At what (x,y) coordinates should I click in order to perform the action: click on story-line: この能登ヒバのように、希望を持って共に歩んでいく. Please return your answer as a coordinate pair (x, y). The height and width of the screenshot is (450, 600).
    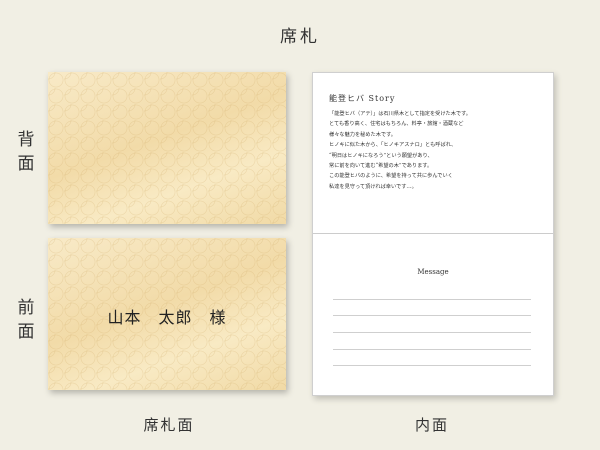
    Looking at the image, I should click on (391, 176).